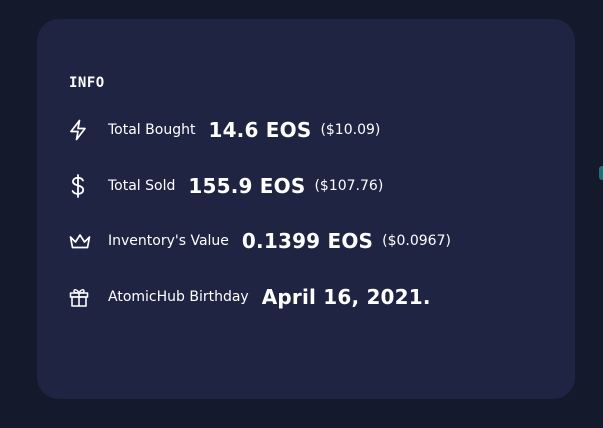 This screenshot has width=603, height=428. Describe the element at coordinates (152, 130) in the screenshot. I see `total-bought-label: Total Bought` at that location.